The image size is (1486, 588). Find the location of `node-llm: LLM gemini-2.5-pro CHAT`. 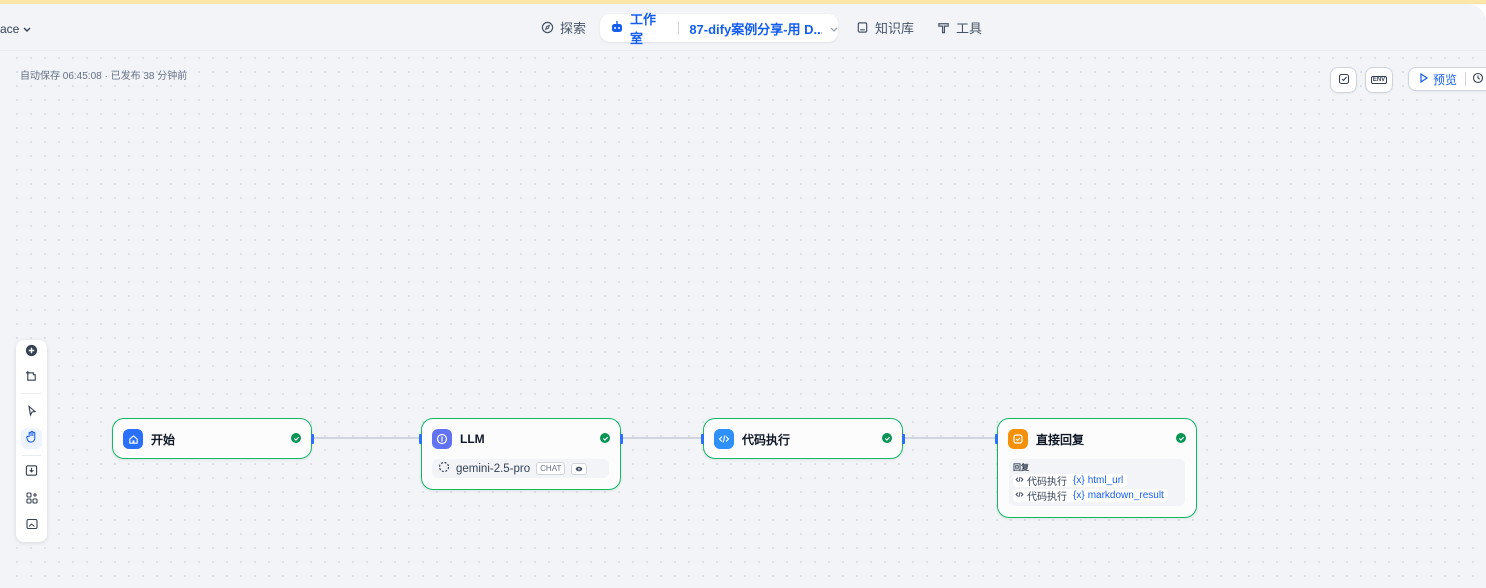

node-llm: LLM gemini-2.5-pro CHAT is located at coordinates (521, 454).